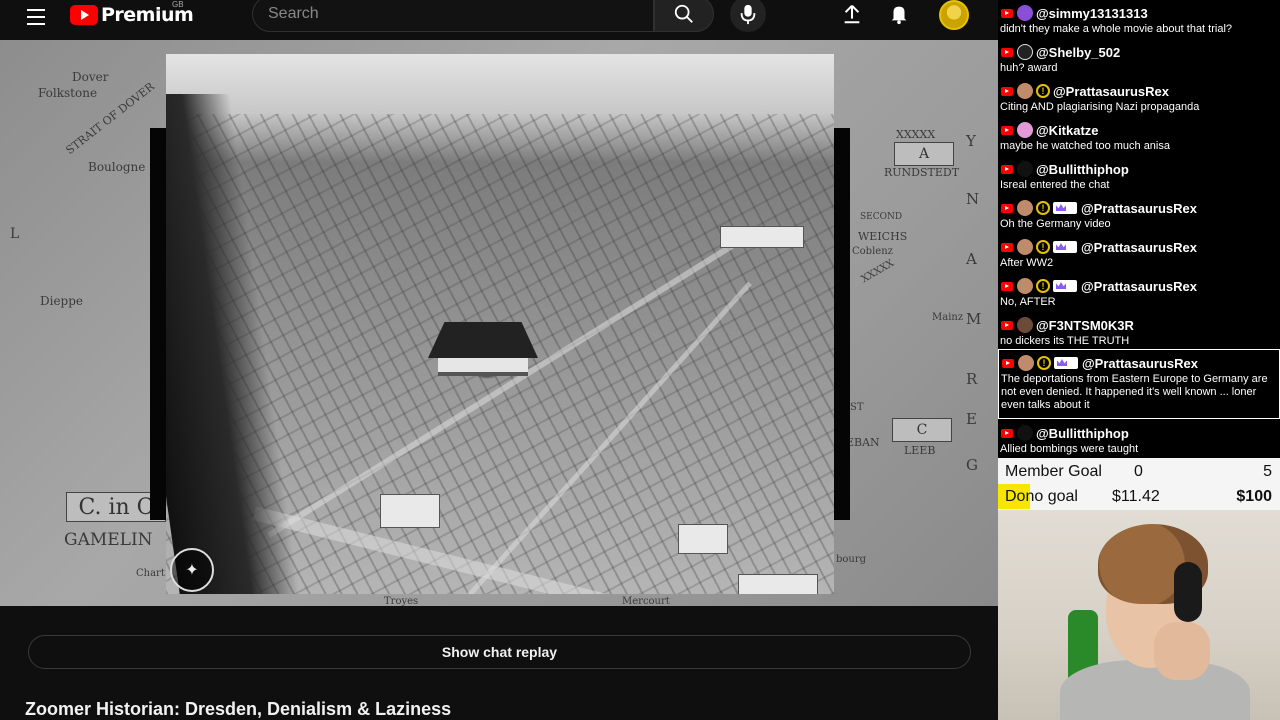 The width and height of the screenshot is (1280, 720). Describe the element at coordinates (1139, 58) in the screenshot. I see `chat-message: @Shelby_502 huh? award` at that location.